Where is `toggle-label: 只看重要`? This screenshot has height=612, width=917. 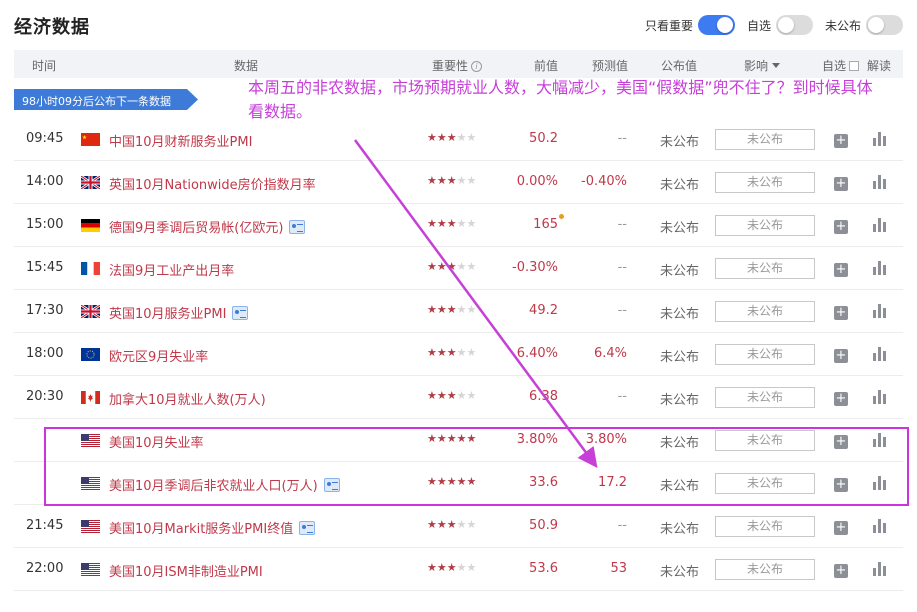 toggle-label: 只看重要 is located at coordinates (669, 25).